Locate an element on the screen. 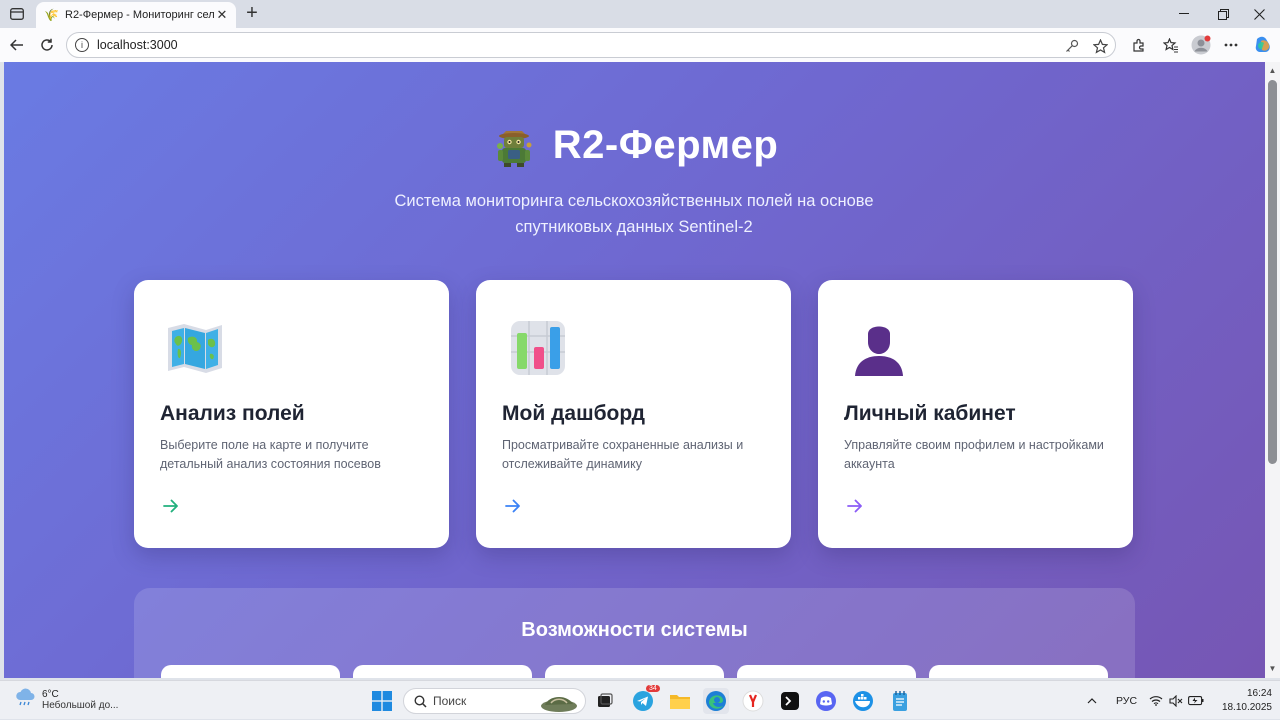 The image size is (1280, 720). scroll-up-arrow-icon: ▲ is located at coordinates (1272, 70).